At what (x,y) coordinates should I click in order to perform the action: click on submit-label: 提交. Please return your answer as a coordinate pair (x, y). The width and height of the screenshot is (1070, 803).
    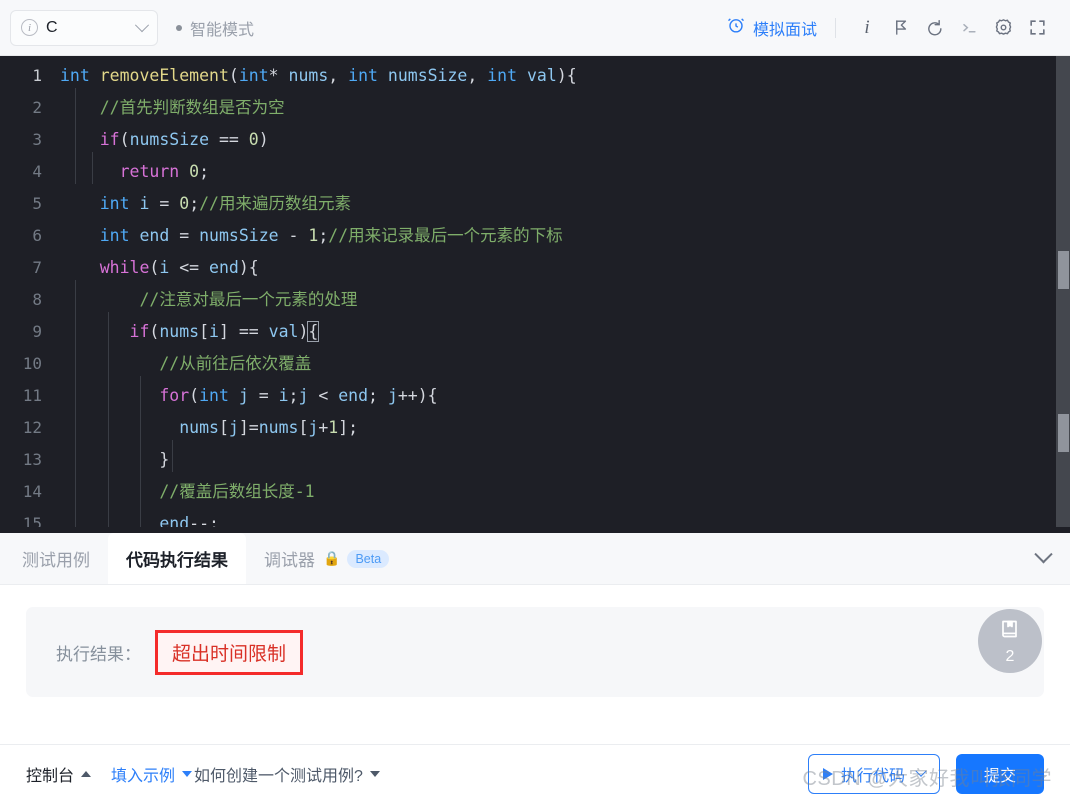
    Looking at the image, I should click on (999, 776).